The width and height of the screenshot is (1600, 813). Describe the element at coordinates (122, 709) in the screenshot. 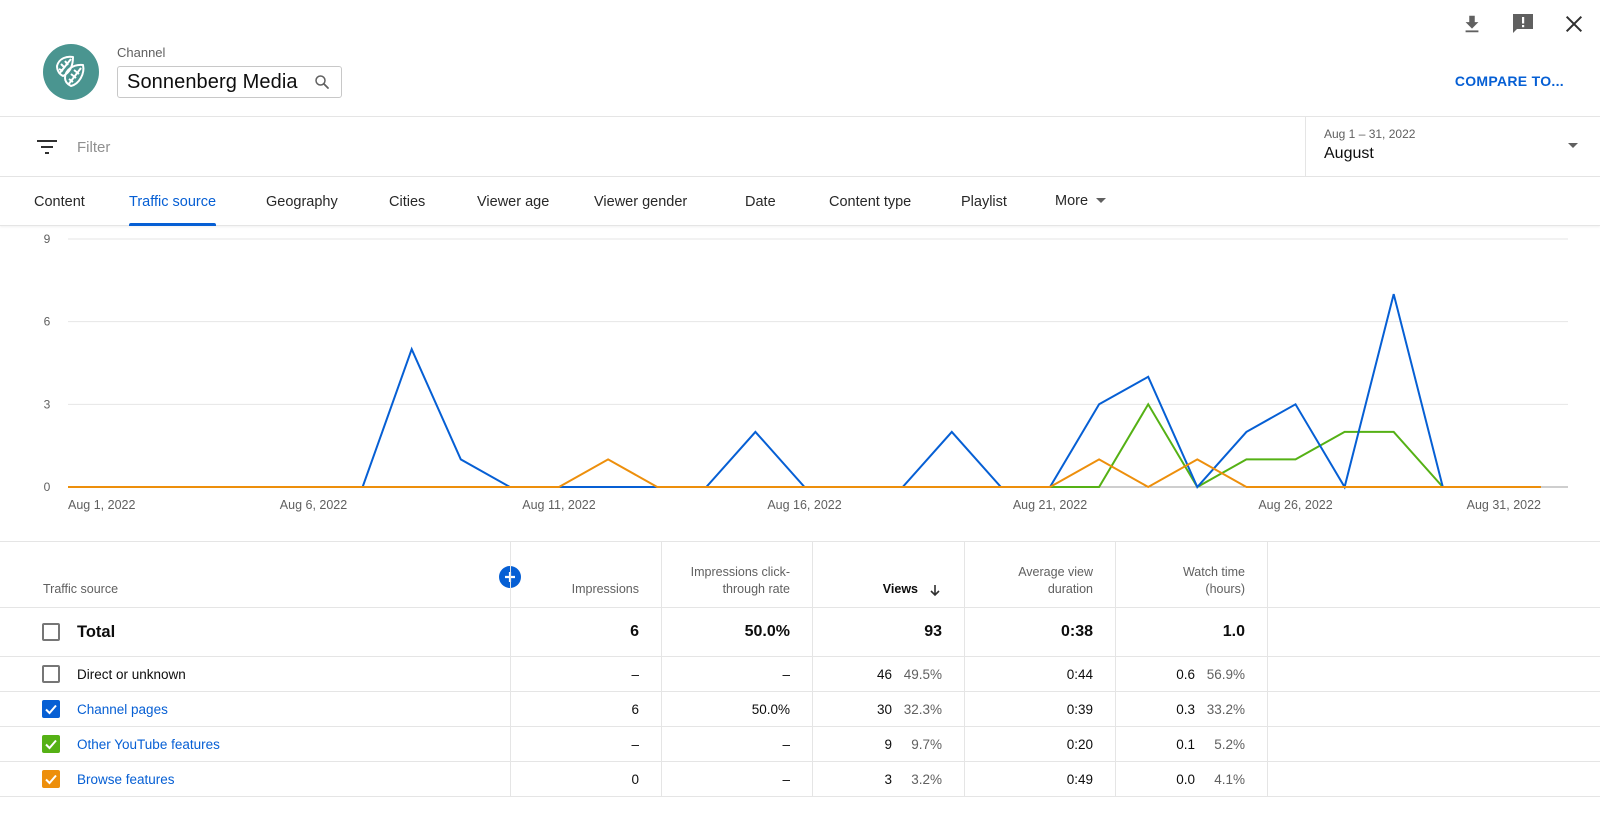

I see `traffic-source-name: Channel pages` at that location.